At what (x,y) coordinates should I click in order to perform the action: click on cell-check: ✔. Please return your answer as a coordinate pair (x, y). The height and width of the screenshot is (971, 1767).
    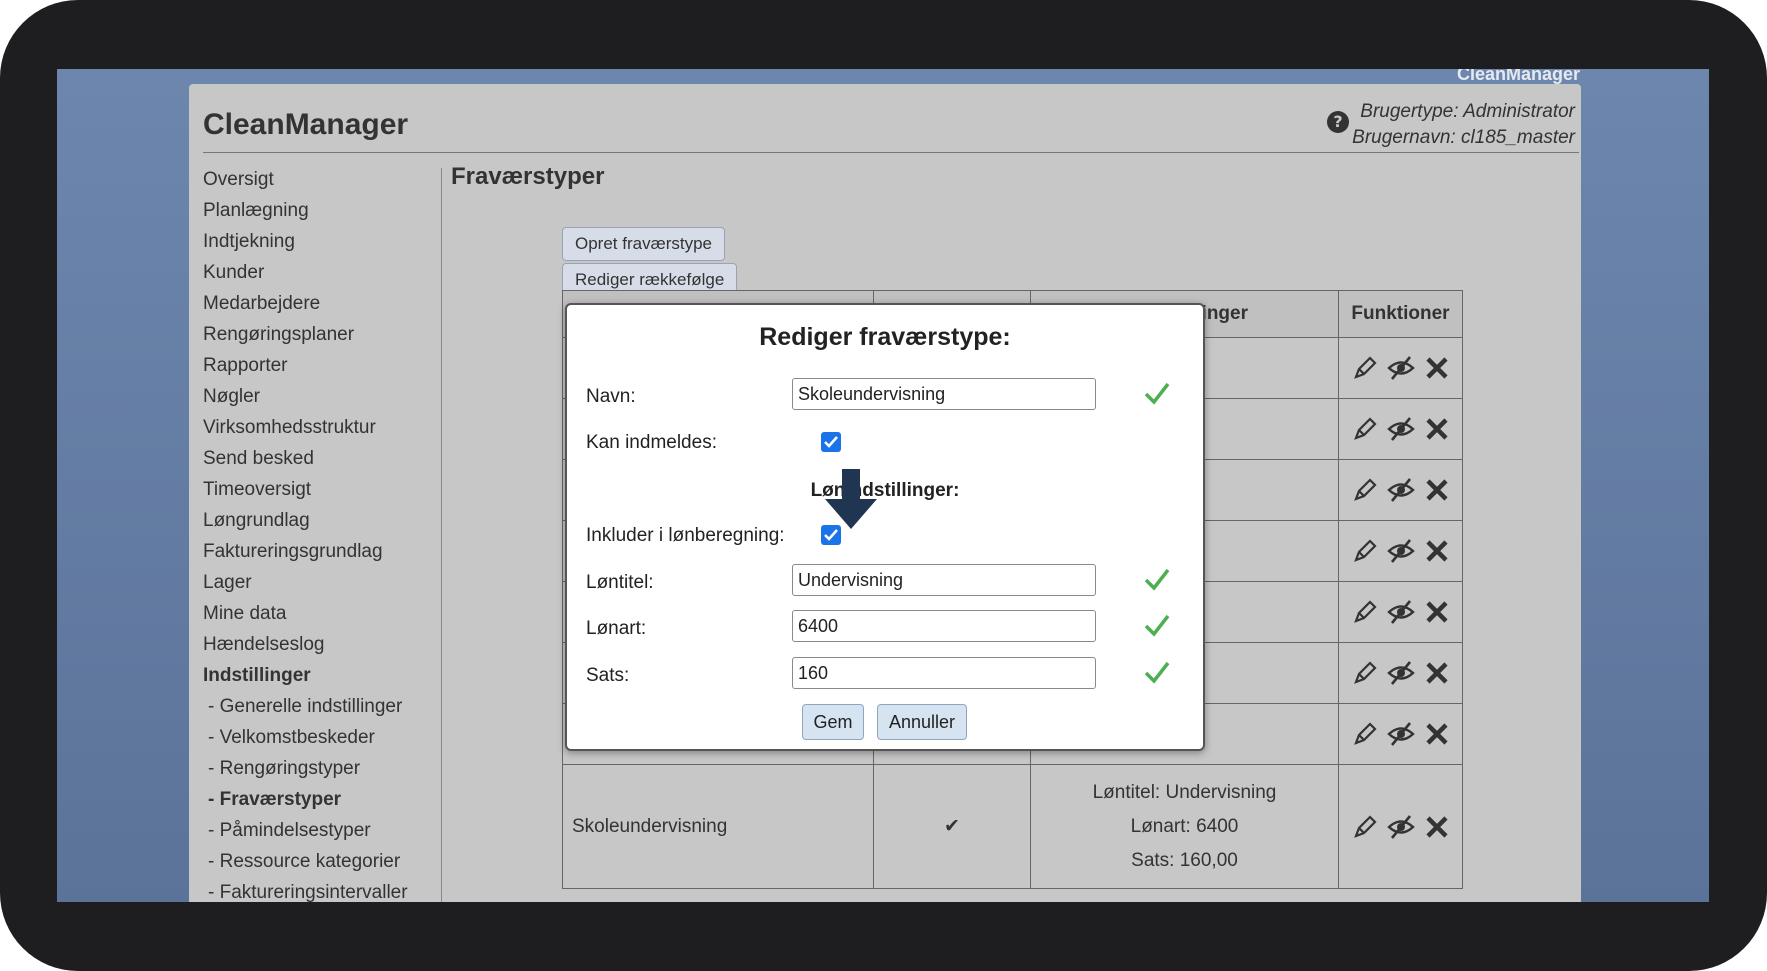
    Looking at the image, I should click on (952, 826).